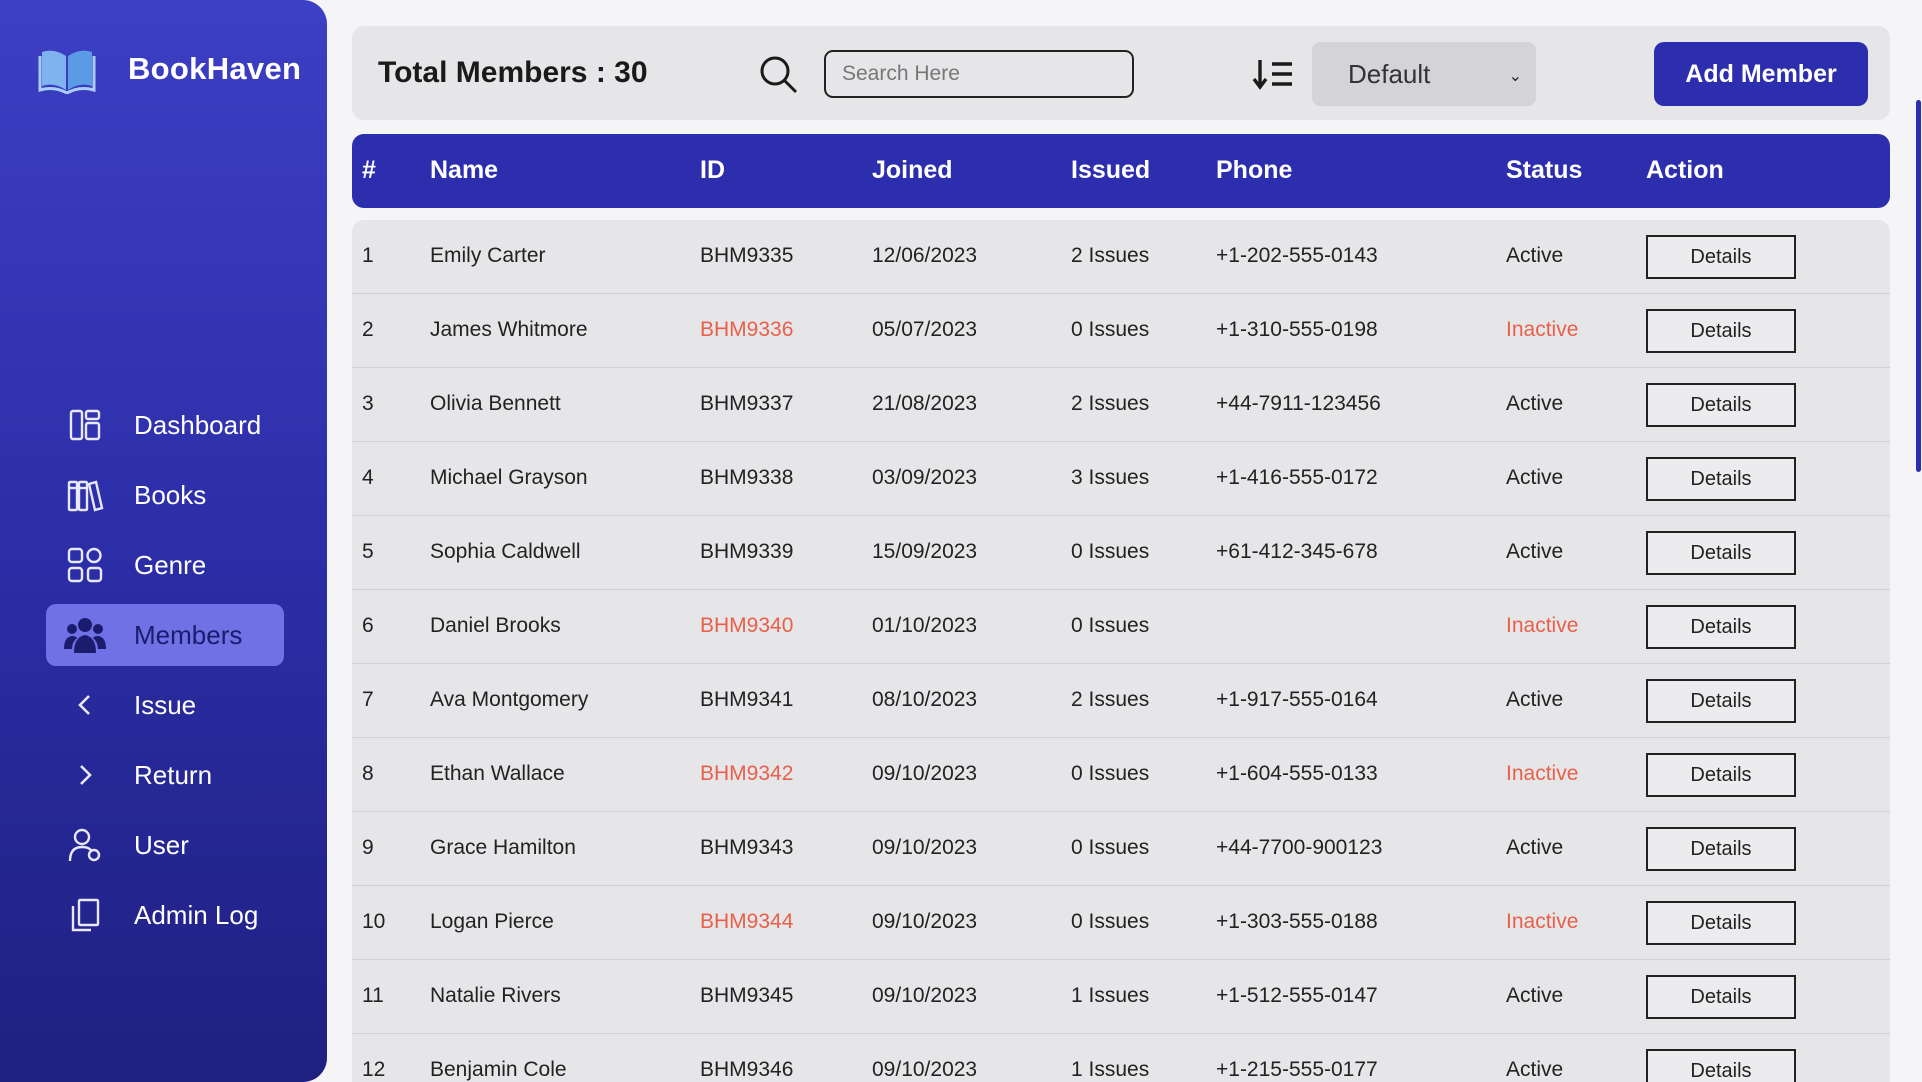 The image size is (1922, 1082). What do you see at coordinates (498, 1069) in the screenshot?
I see `member-name: Benjamin Cole` at bounding box center [498, 1069].